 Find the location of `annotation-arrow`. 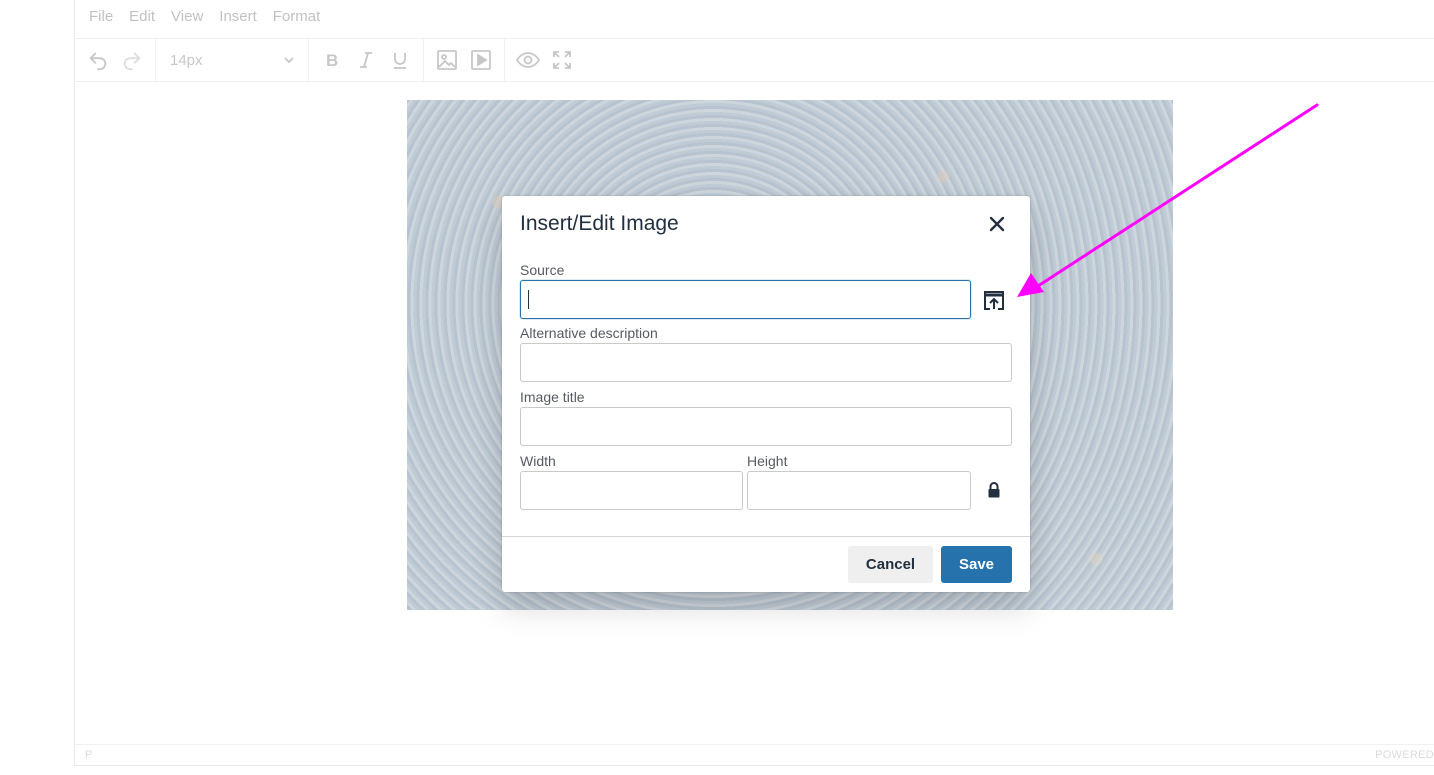

annotation-arrow is located at coordinates (1168, 200).